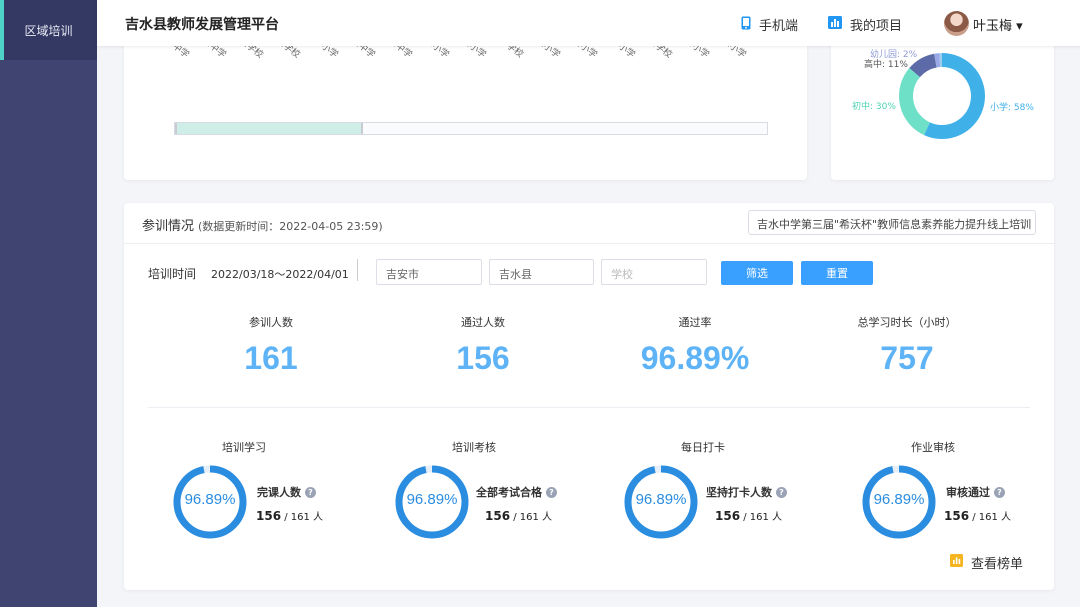 The height and width of the screenshot is (607, 1080). I want to click on view-ranking-link: 查看榜单, so click(986, 562).